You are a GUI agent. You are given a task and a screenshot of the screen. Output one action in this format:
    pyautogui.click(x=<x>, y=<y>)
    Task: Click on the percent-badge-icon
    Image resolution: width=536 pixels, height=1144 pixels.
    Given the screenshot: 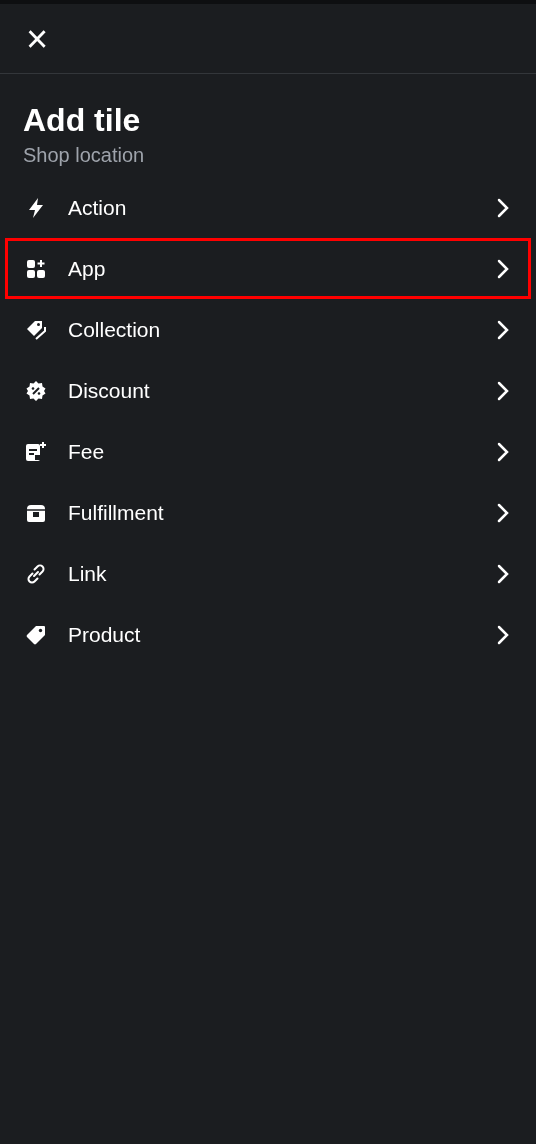 What is the action you would take?
    pyautogui.click(x=36, y=390)
    